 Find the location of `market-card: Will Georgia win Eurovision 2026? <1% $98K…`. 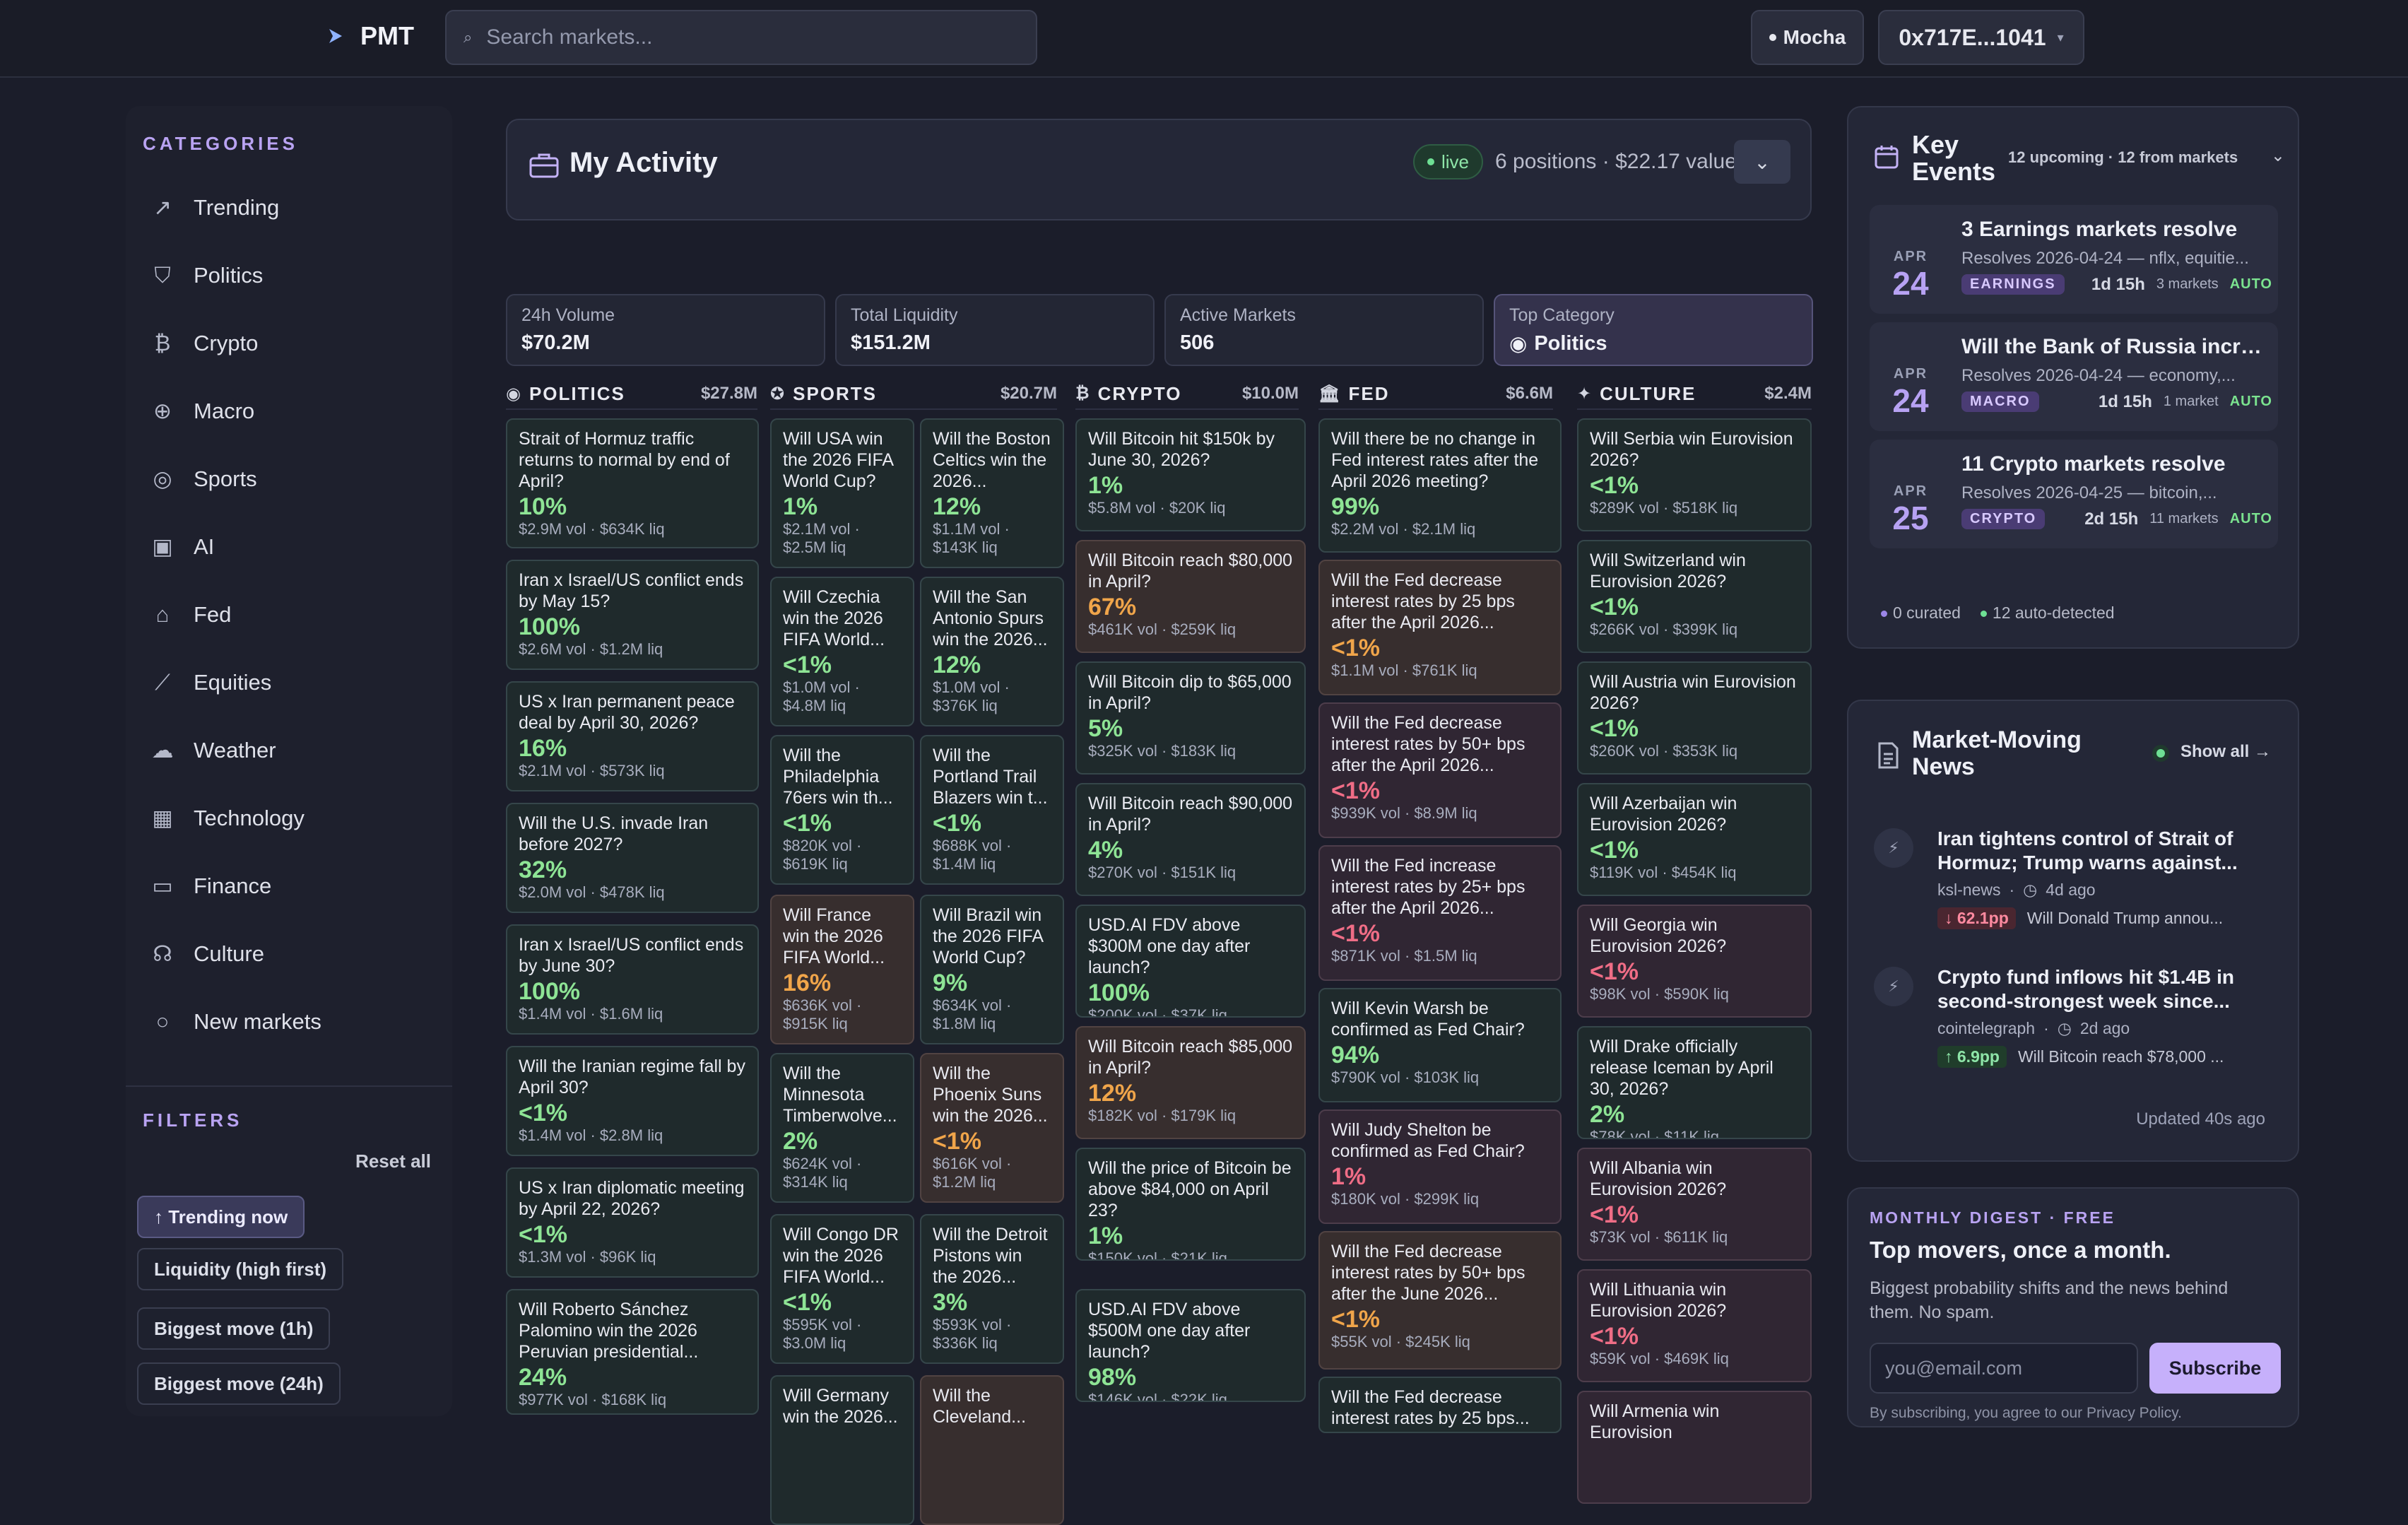

market-card: Will Georgia win Eurovision 2026? <1% $98K… is located at coordinates (1694, 961).